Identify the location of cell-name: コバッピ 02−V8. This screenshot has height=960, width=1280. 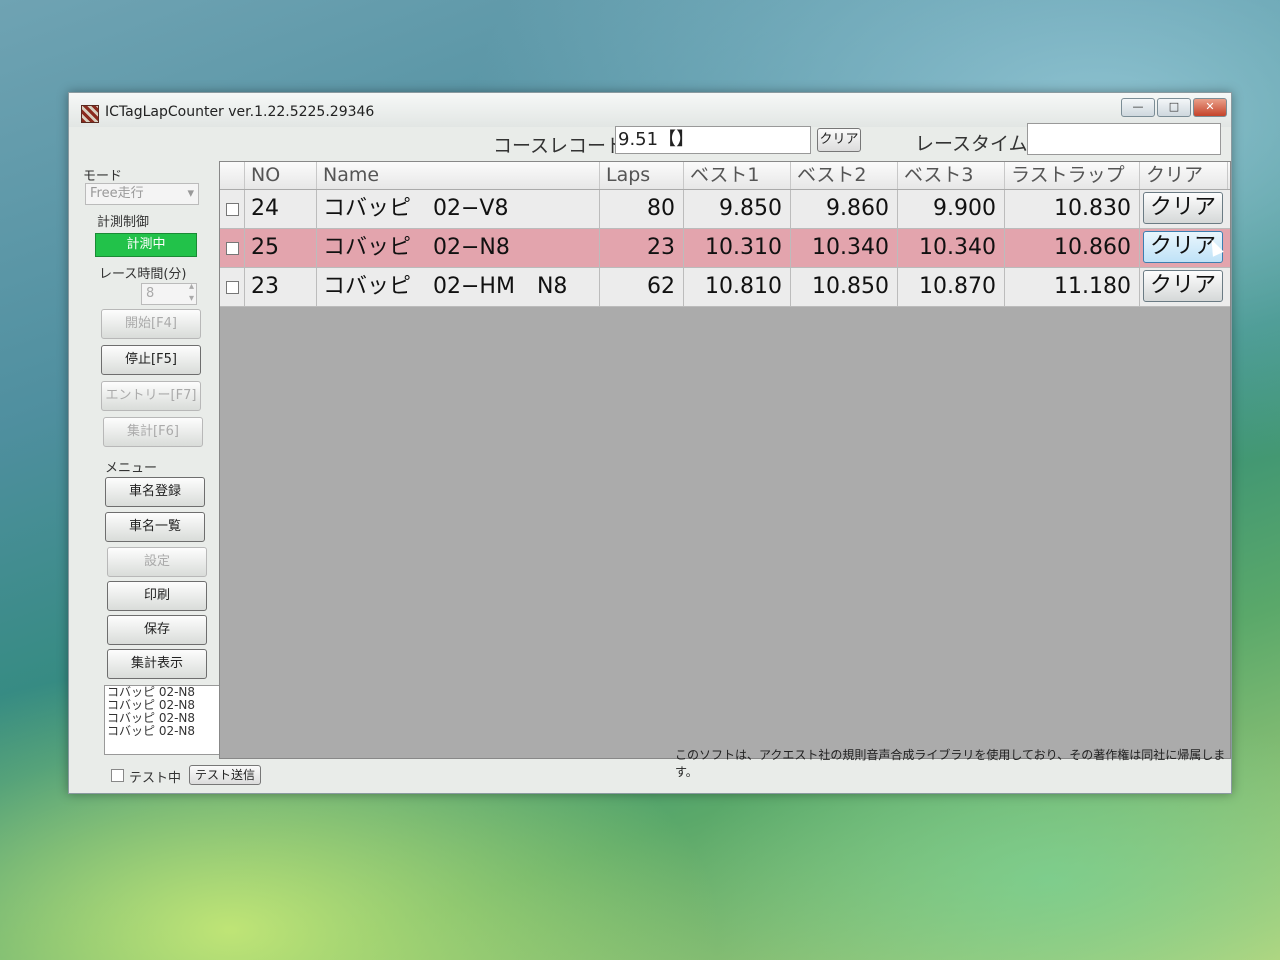
(458, 209).